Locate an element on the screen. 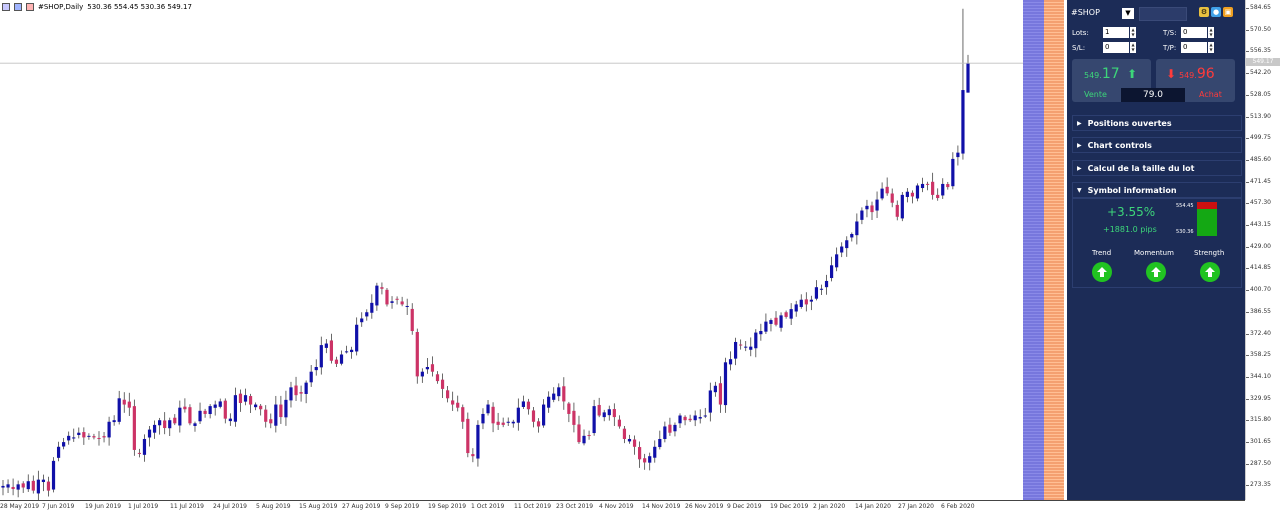  price-tick: 386.55 is located at coordinates (1258, 311).